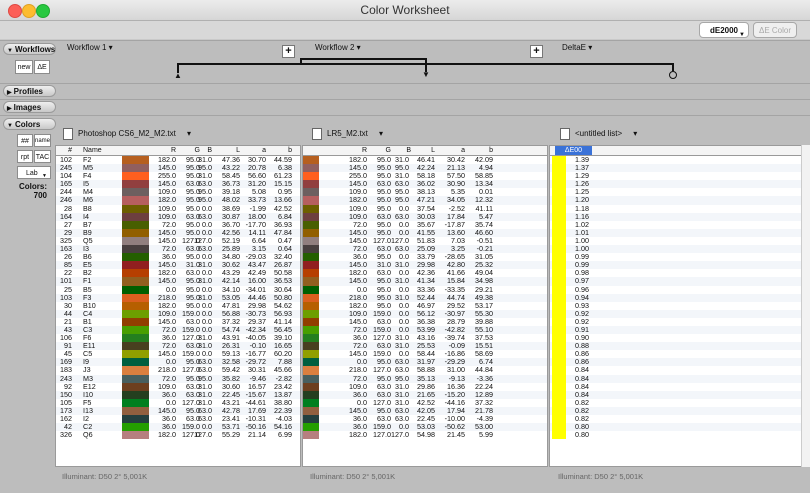 This screenshot has height=493, width=810. What do you see at coordinates (42, 67) in the screenshot?
I see `de-workflow-button: ΔE` at bounding box center [42, 67].